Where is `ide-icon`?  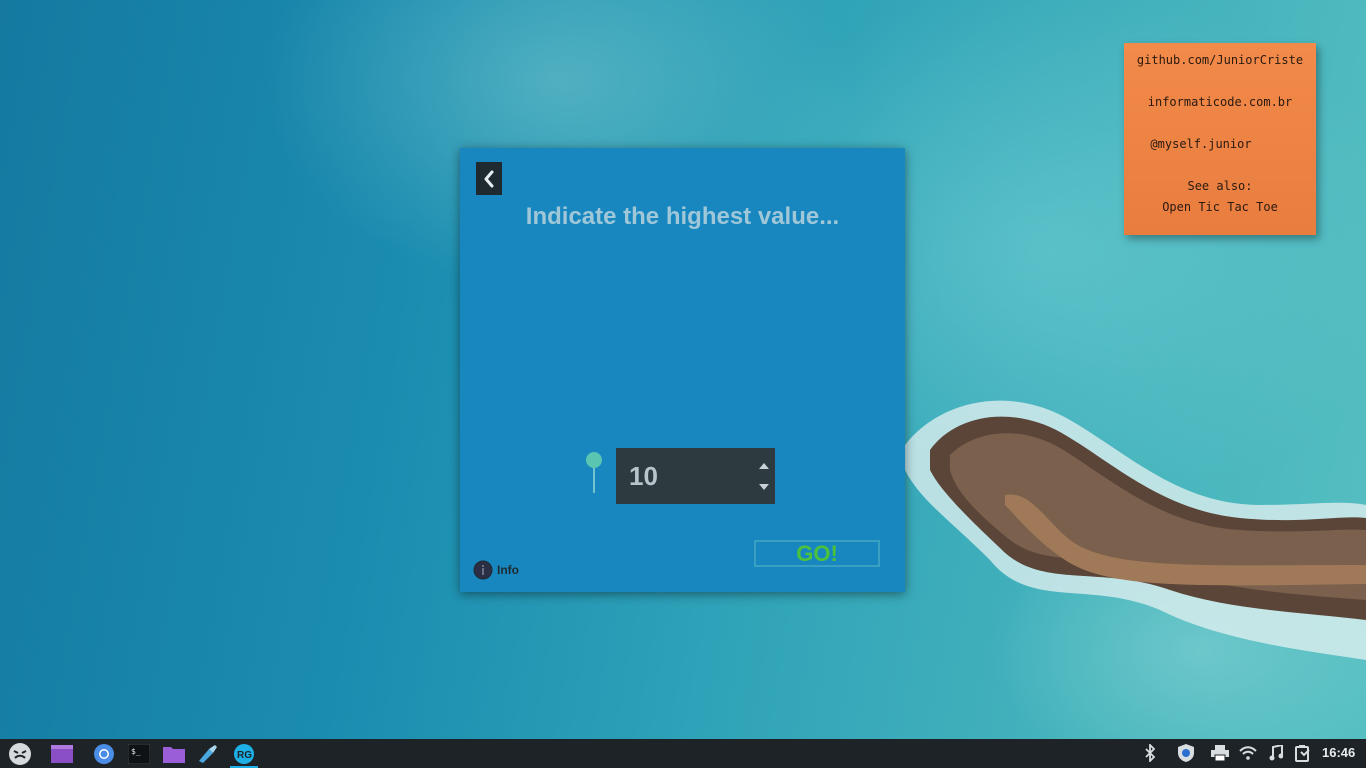 ide-icon is located at coordinates (208, 753).